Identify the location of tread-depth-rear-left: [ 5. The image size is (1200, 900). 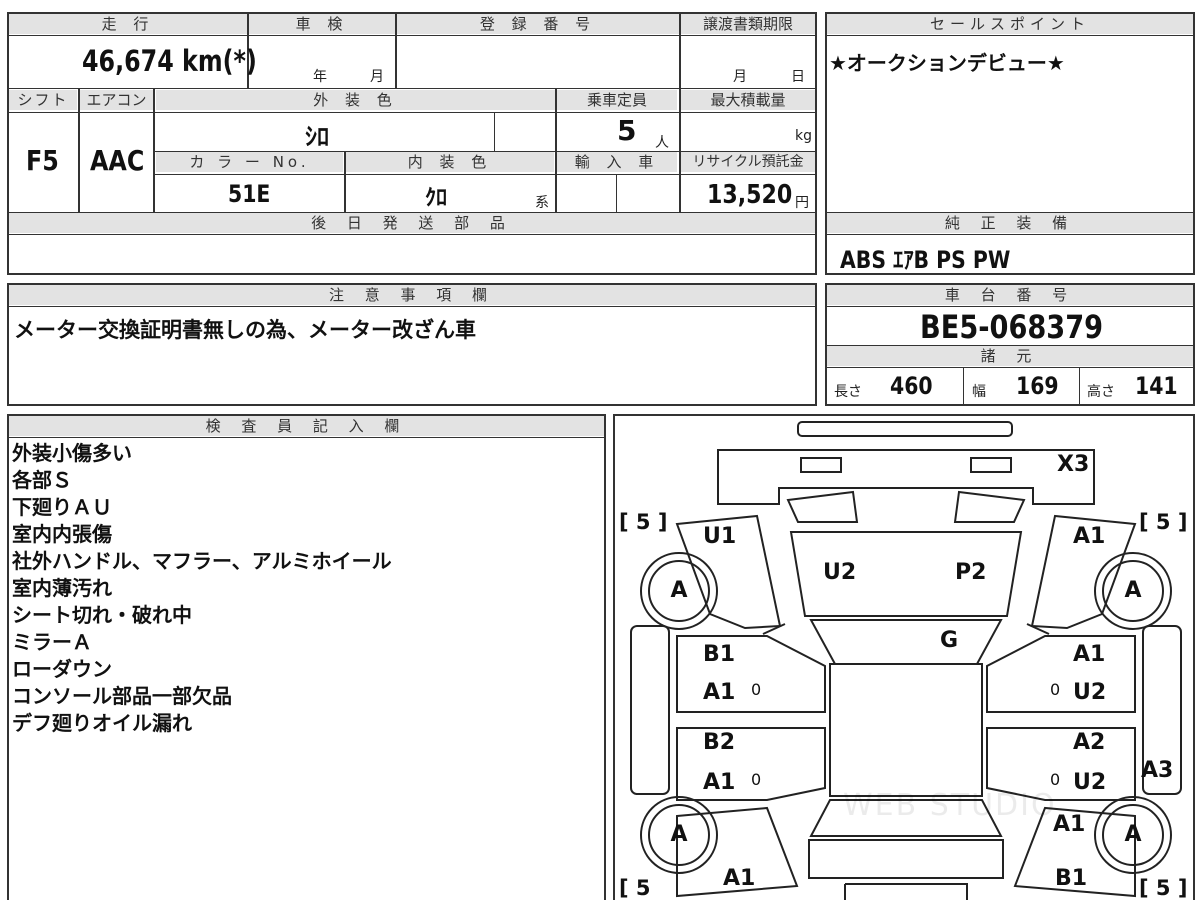
(635, 888).